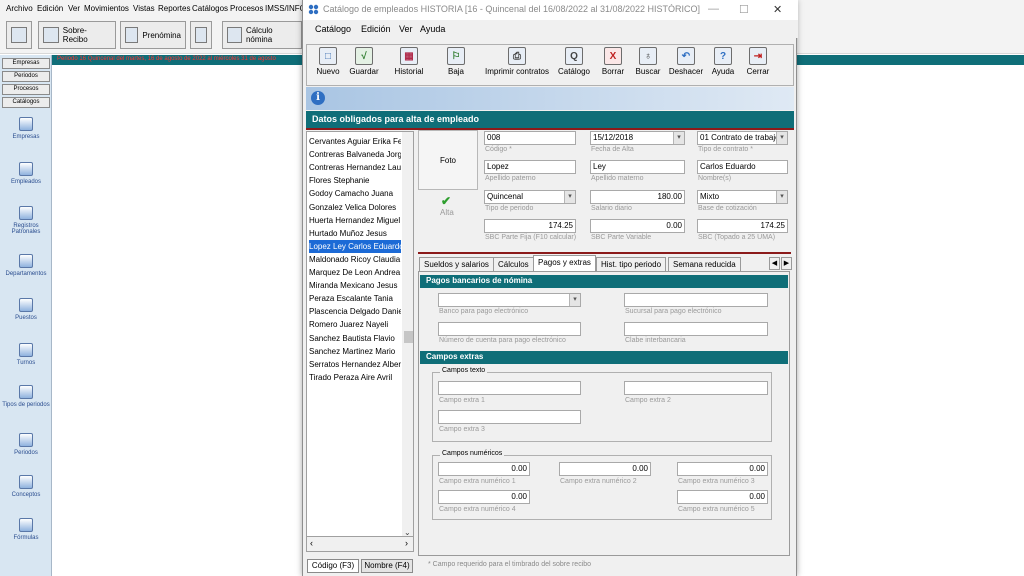 This screenshot has width=1024, height=576. Describe the element at coordinates (406, 543) in the screenshot. I see `scroll-right-icon: ›` at that location.